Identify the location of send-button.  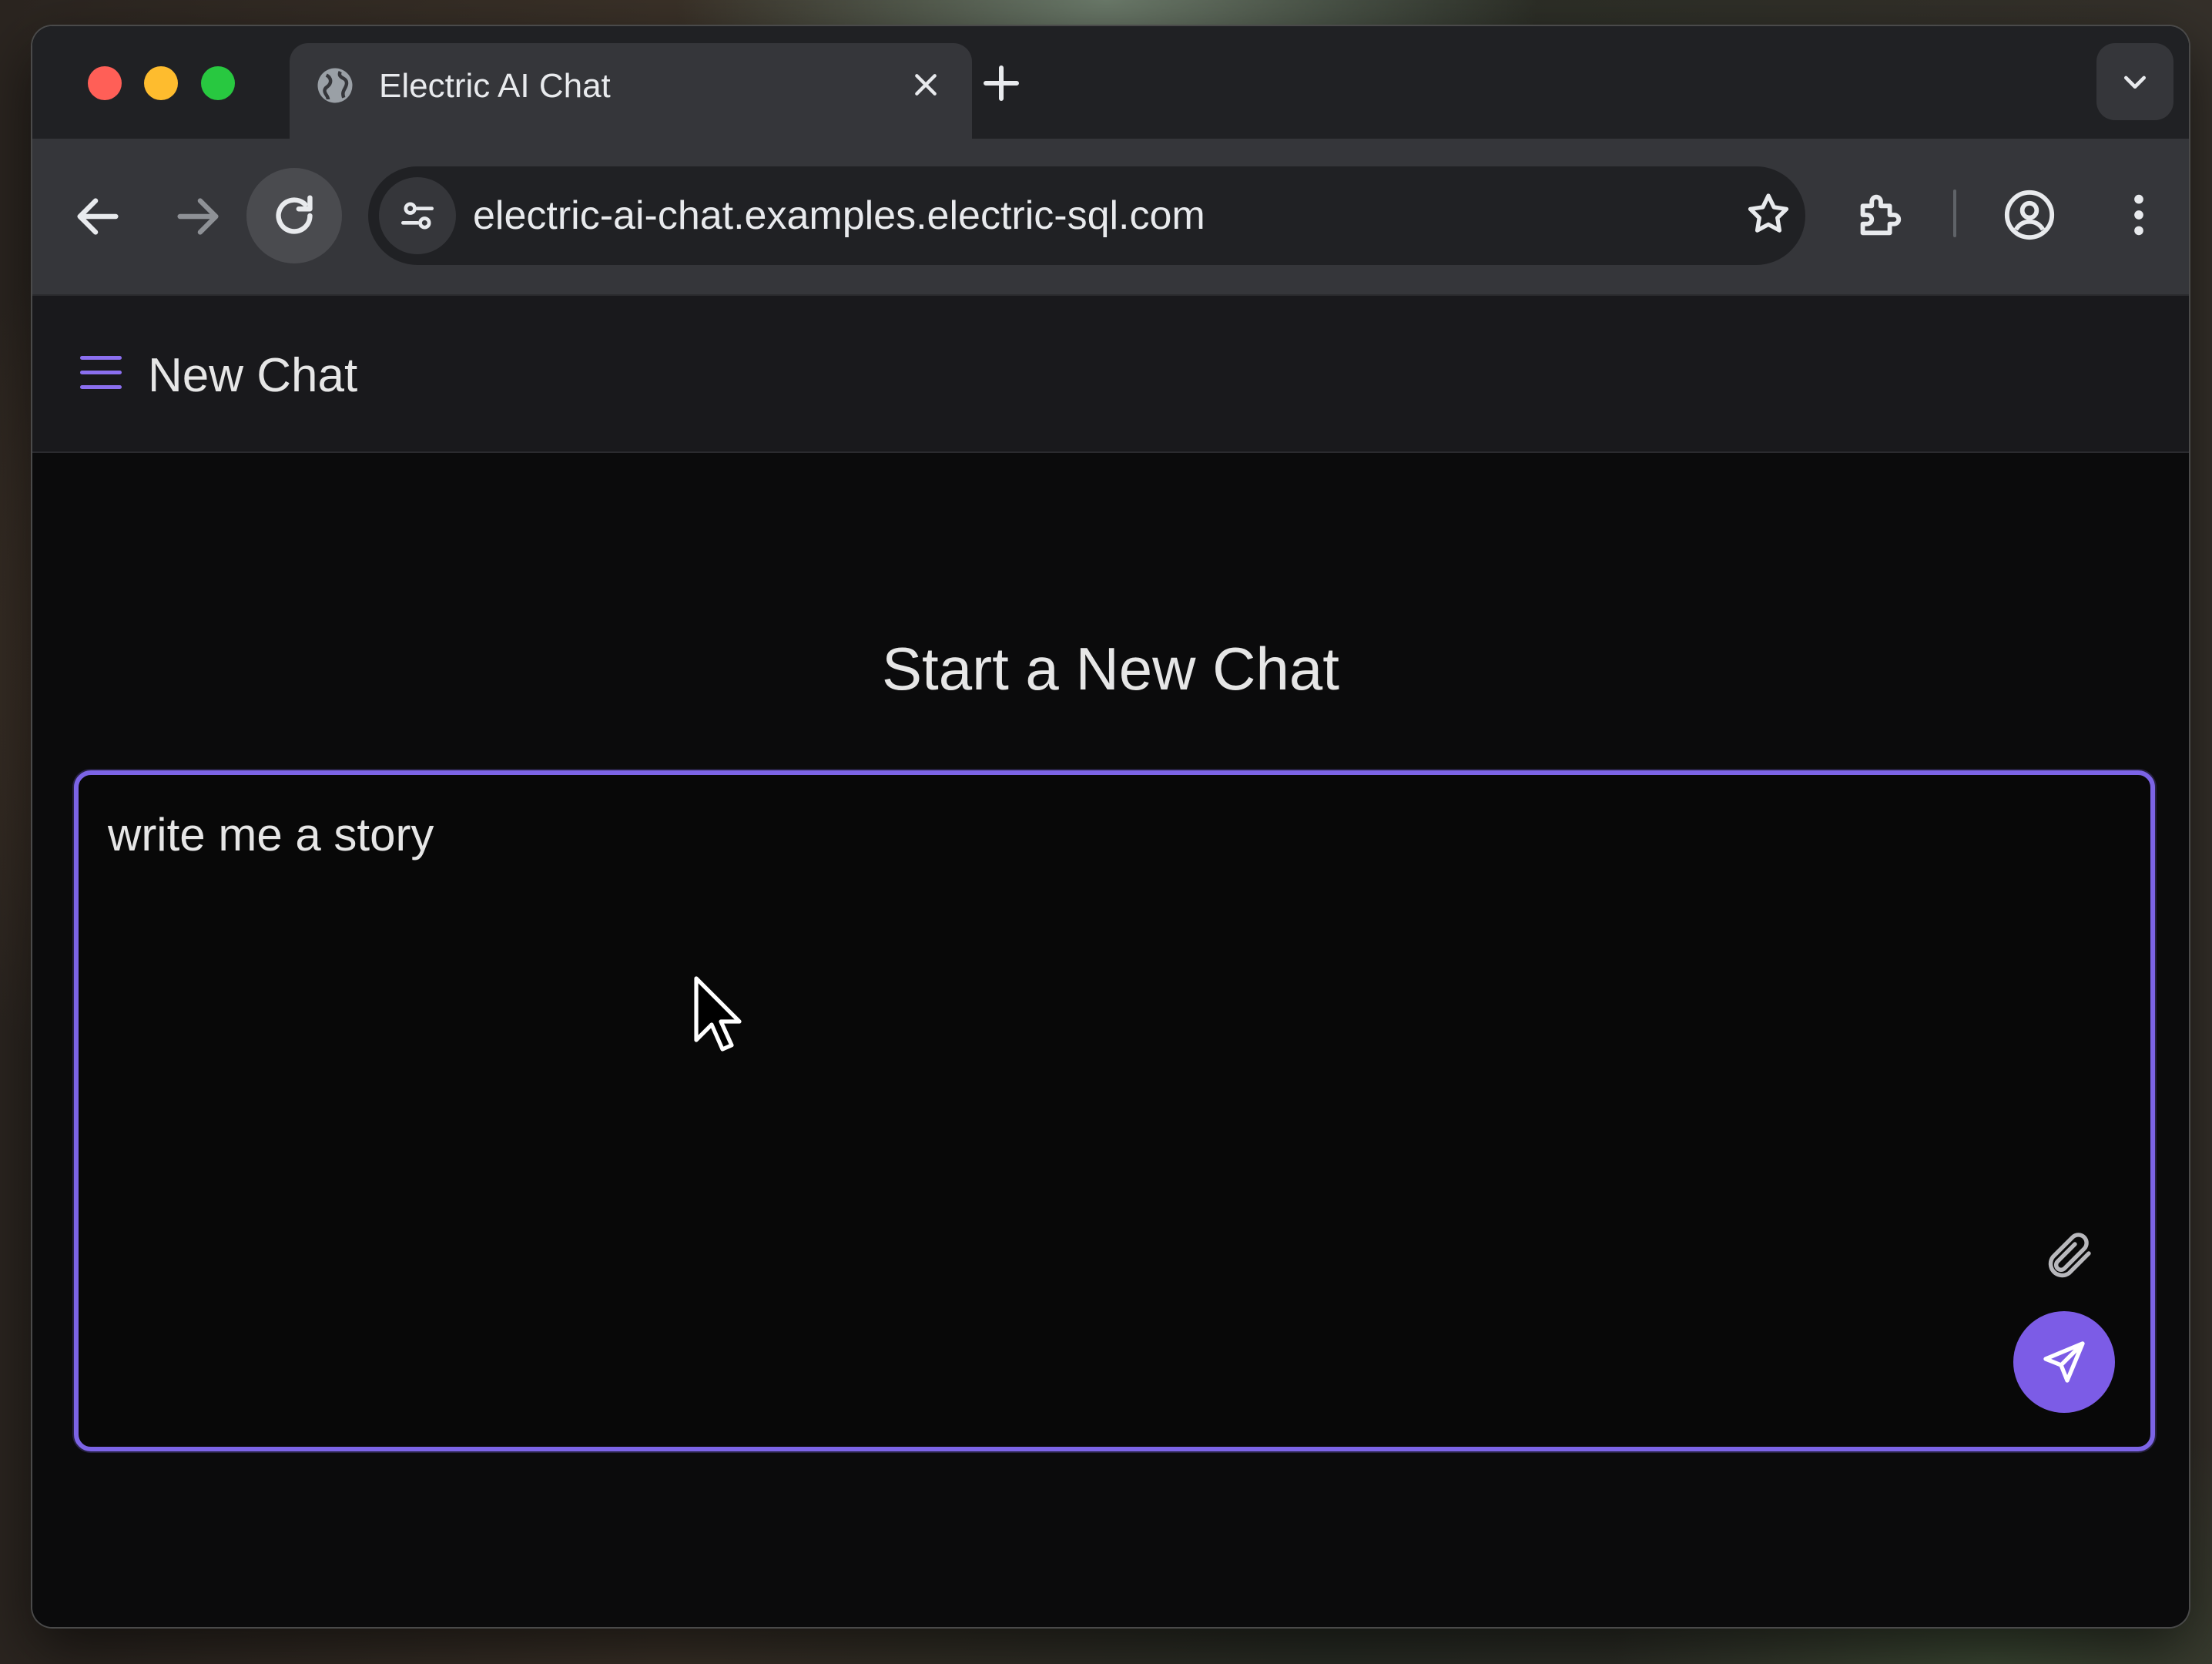
(2064, 1362).